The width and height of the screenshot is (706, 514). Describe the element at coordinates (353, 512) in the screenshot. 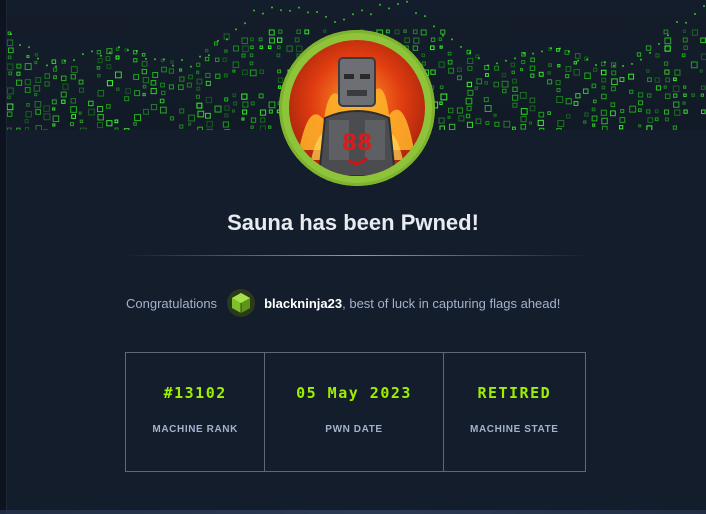

I see `bottom-edge` at that location.